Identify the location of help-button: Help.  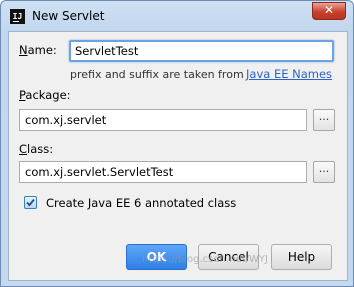
(301, 257).